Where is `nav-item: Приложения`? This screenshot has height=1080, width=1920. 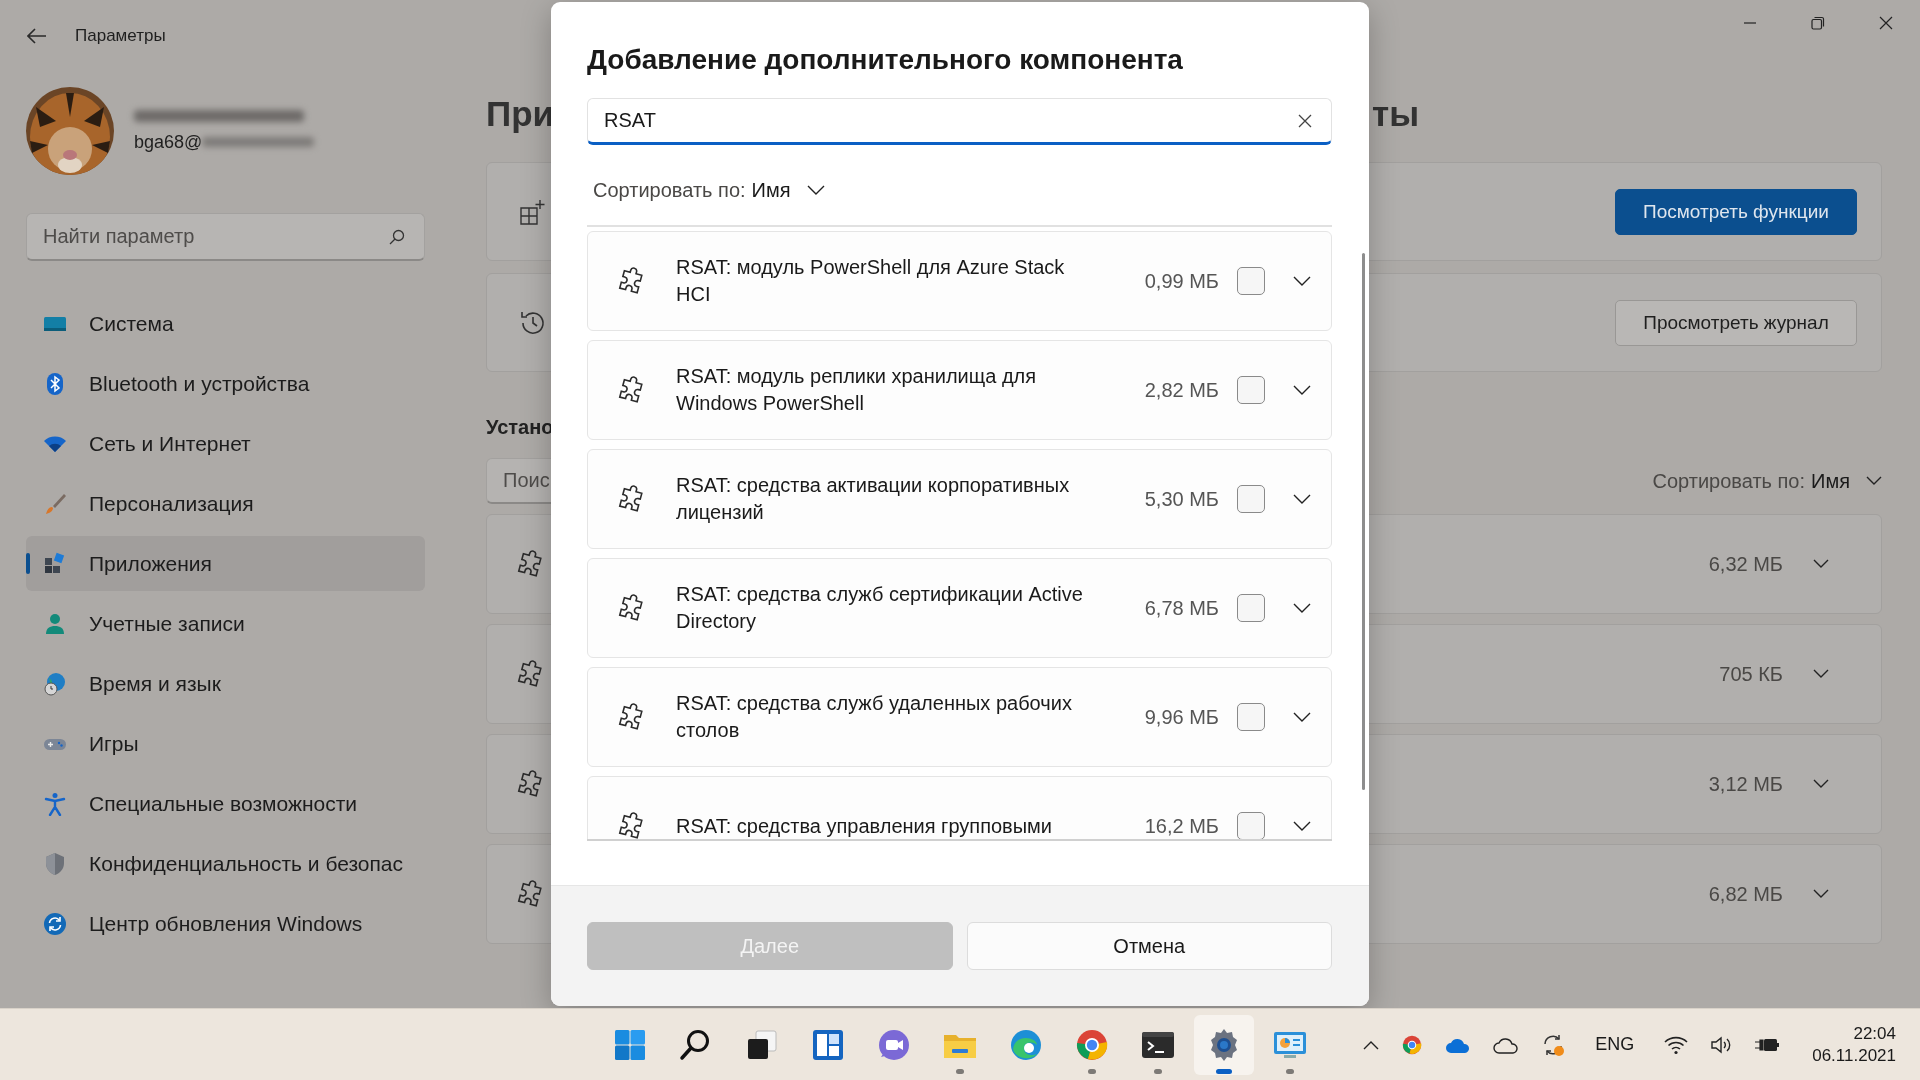 nav-item: Приложения is located at coordinates (225, 563).